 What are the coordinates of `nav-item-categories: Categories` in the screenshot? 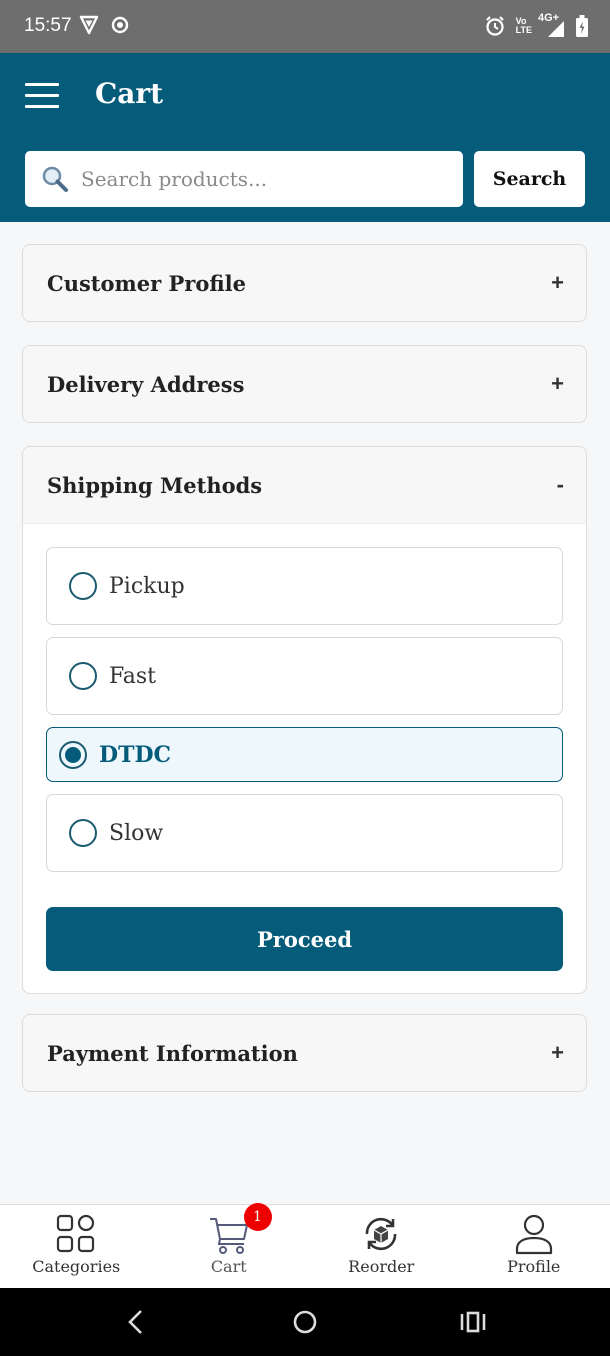 It's located at (76, 1246).